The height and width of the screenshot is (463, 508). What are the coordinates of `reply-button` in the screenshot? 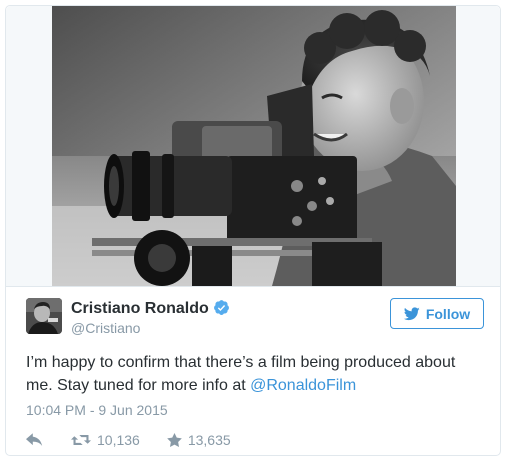 It's located at (34, 440).